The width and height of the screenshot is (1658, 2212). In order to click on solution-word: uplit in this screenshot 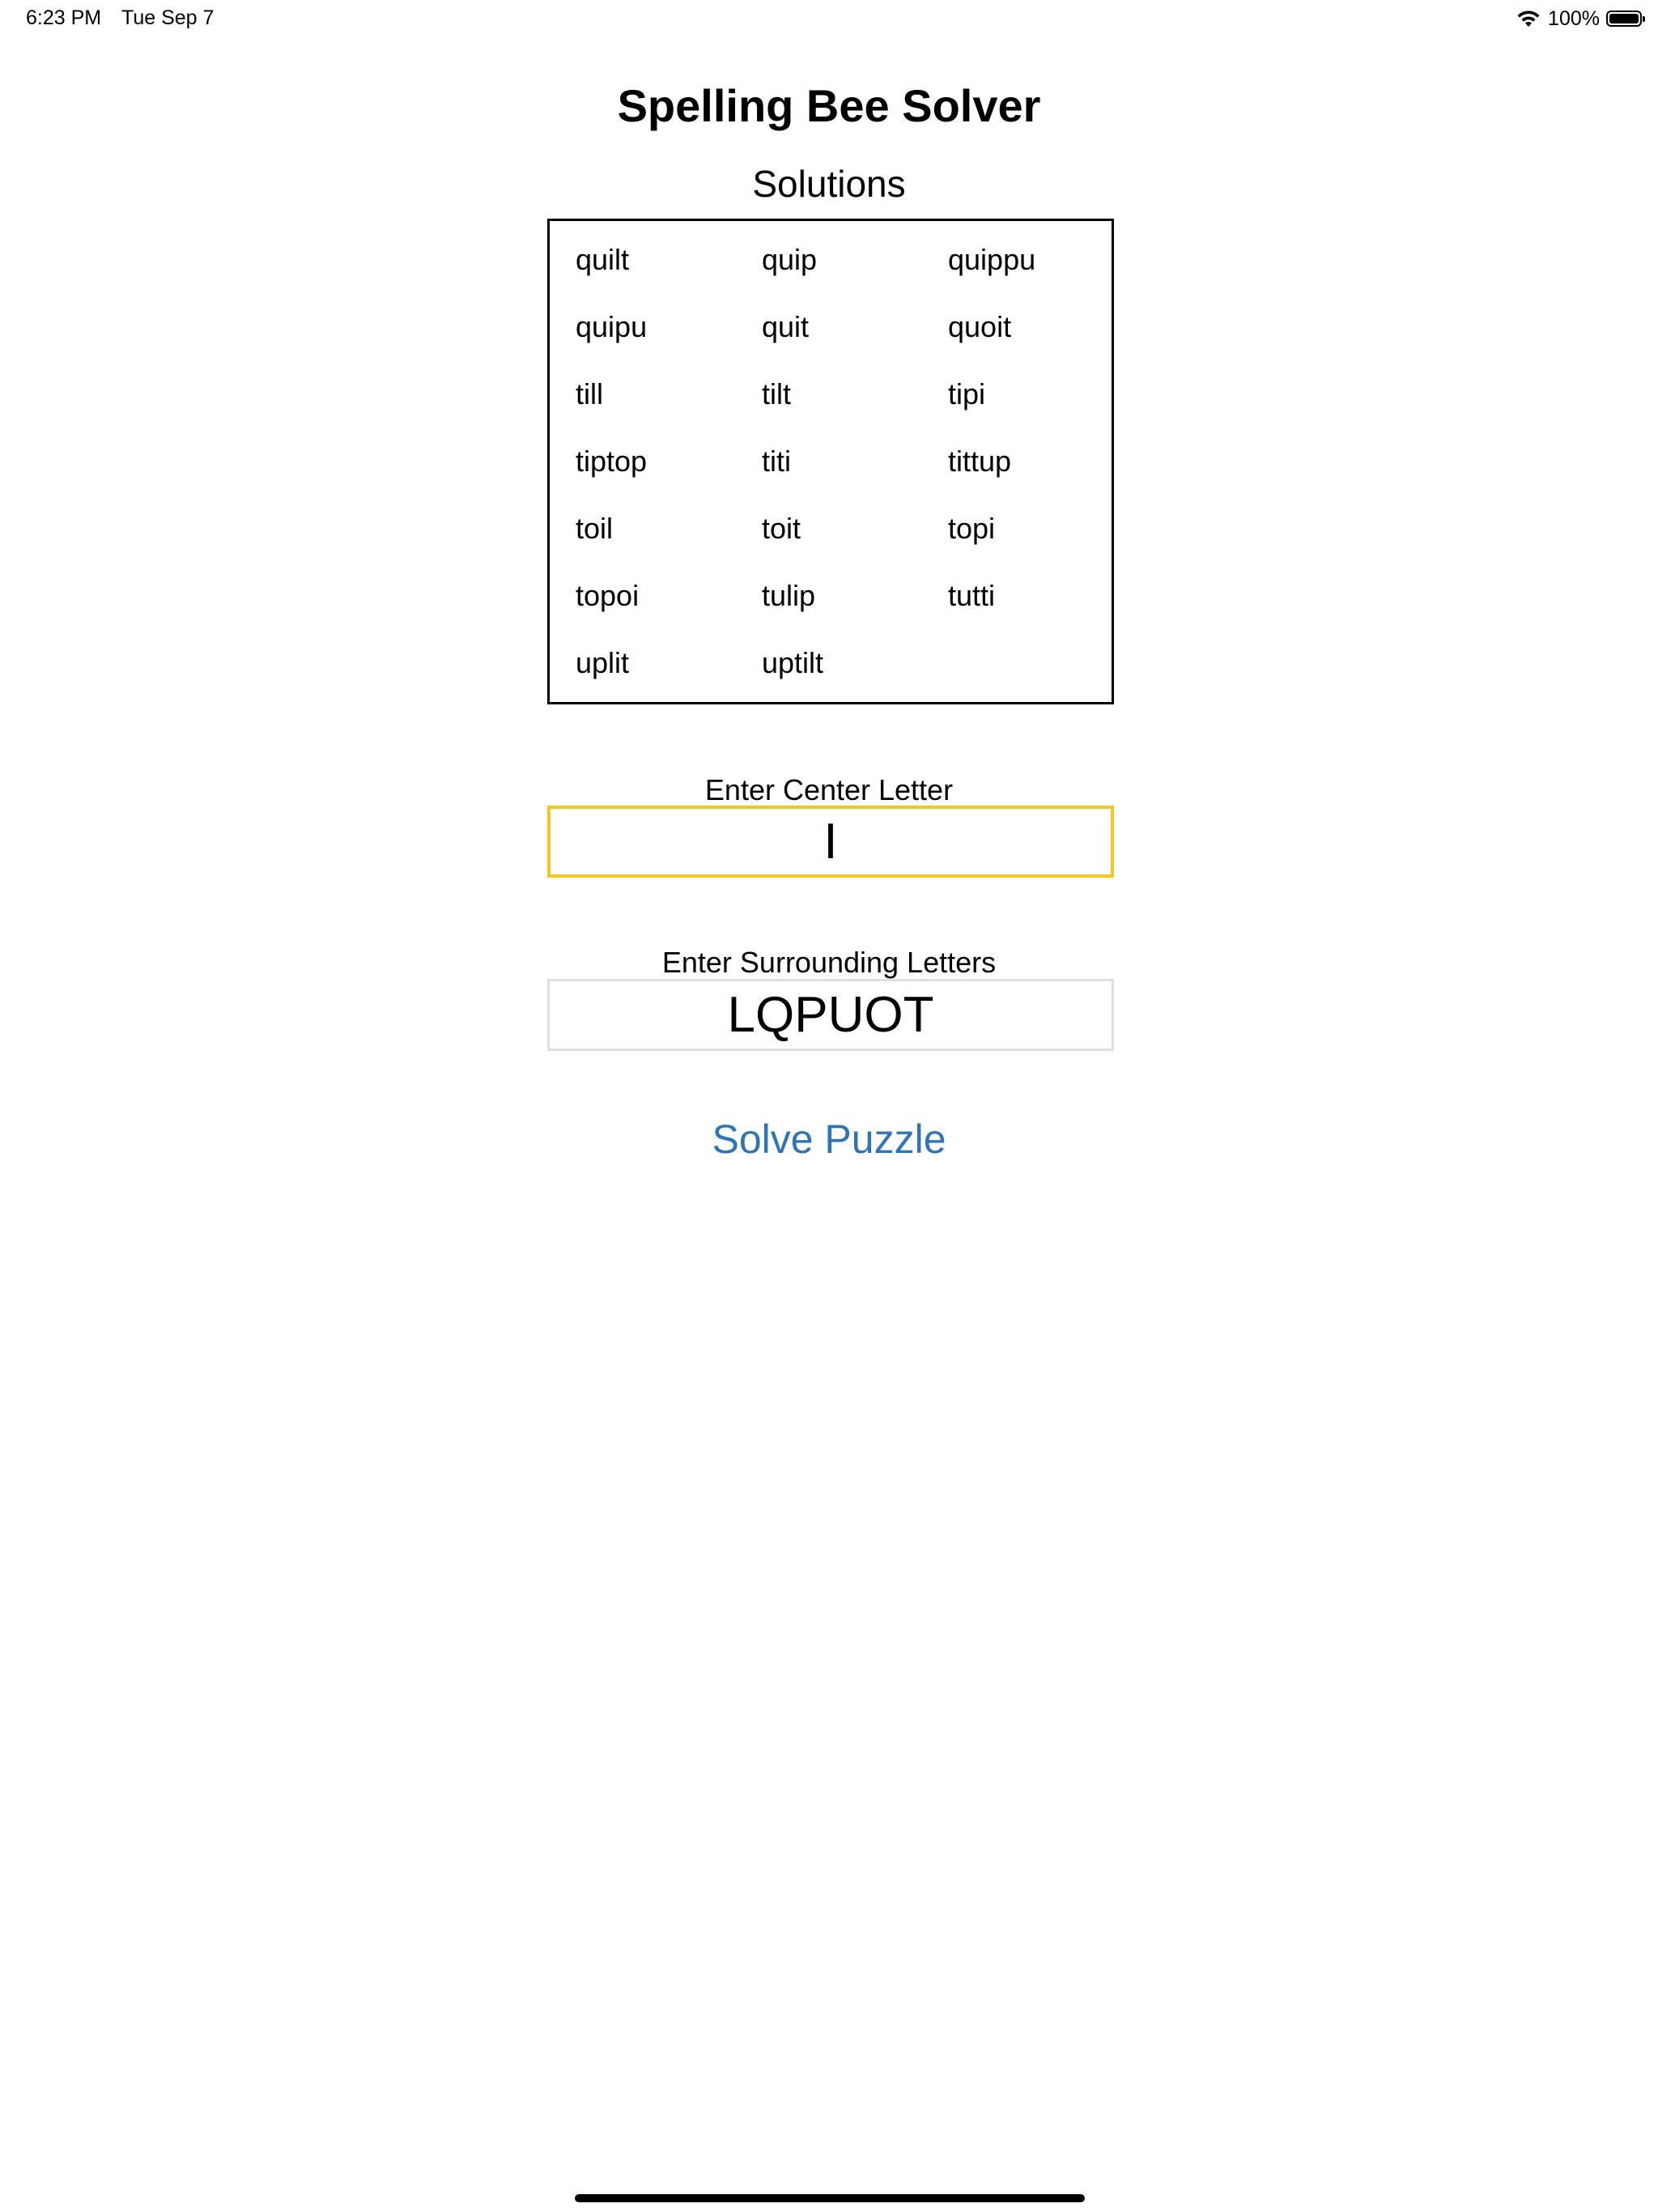, I will do `click(603, 662)`.